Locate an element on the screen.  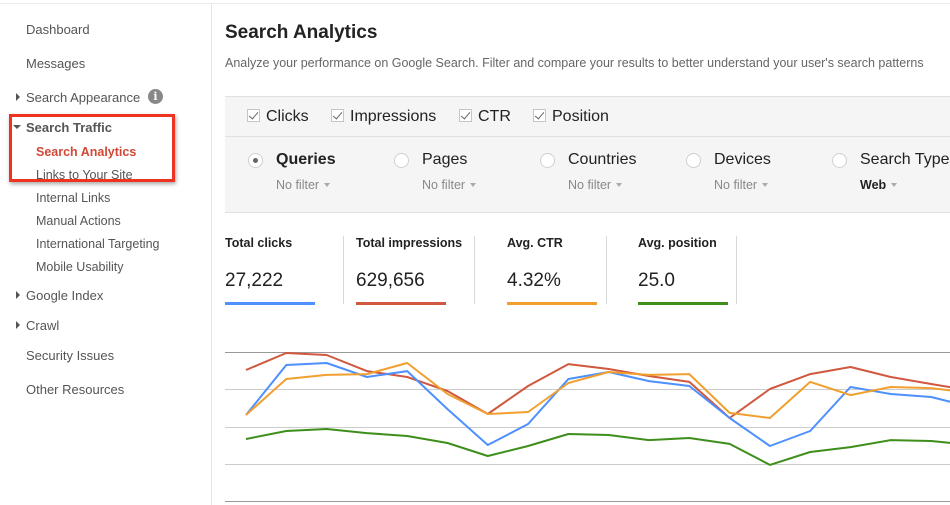
dimension-label: Pages is located at coordinates (445, 159).